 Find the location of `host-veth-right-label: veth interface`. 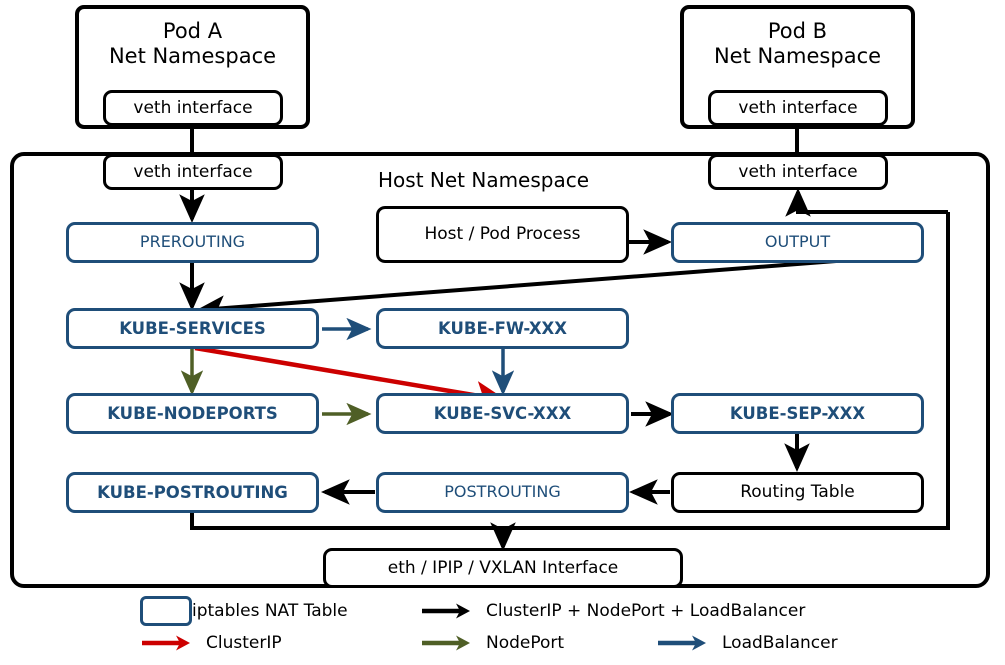

host-veth-right-label: veth interface is located at coordinates (798, 171).